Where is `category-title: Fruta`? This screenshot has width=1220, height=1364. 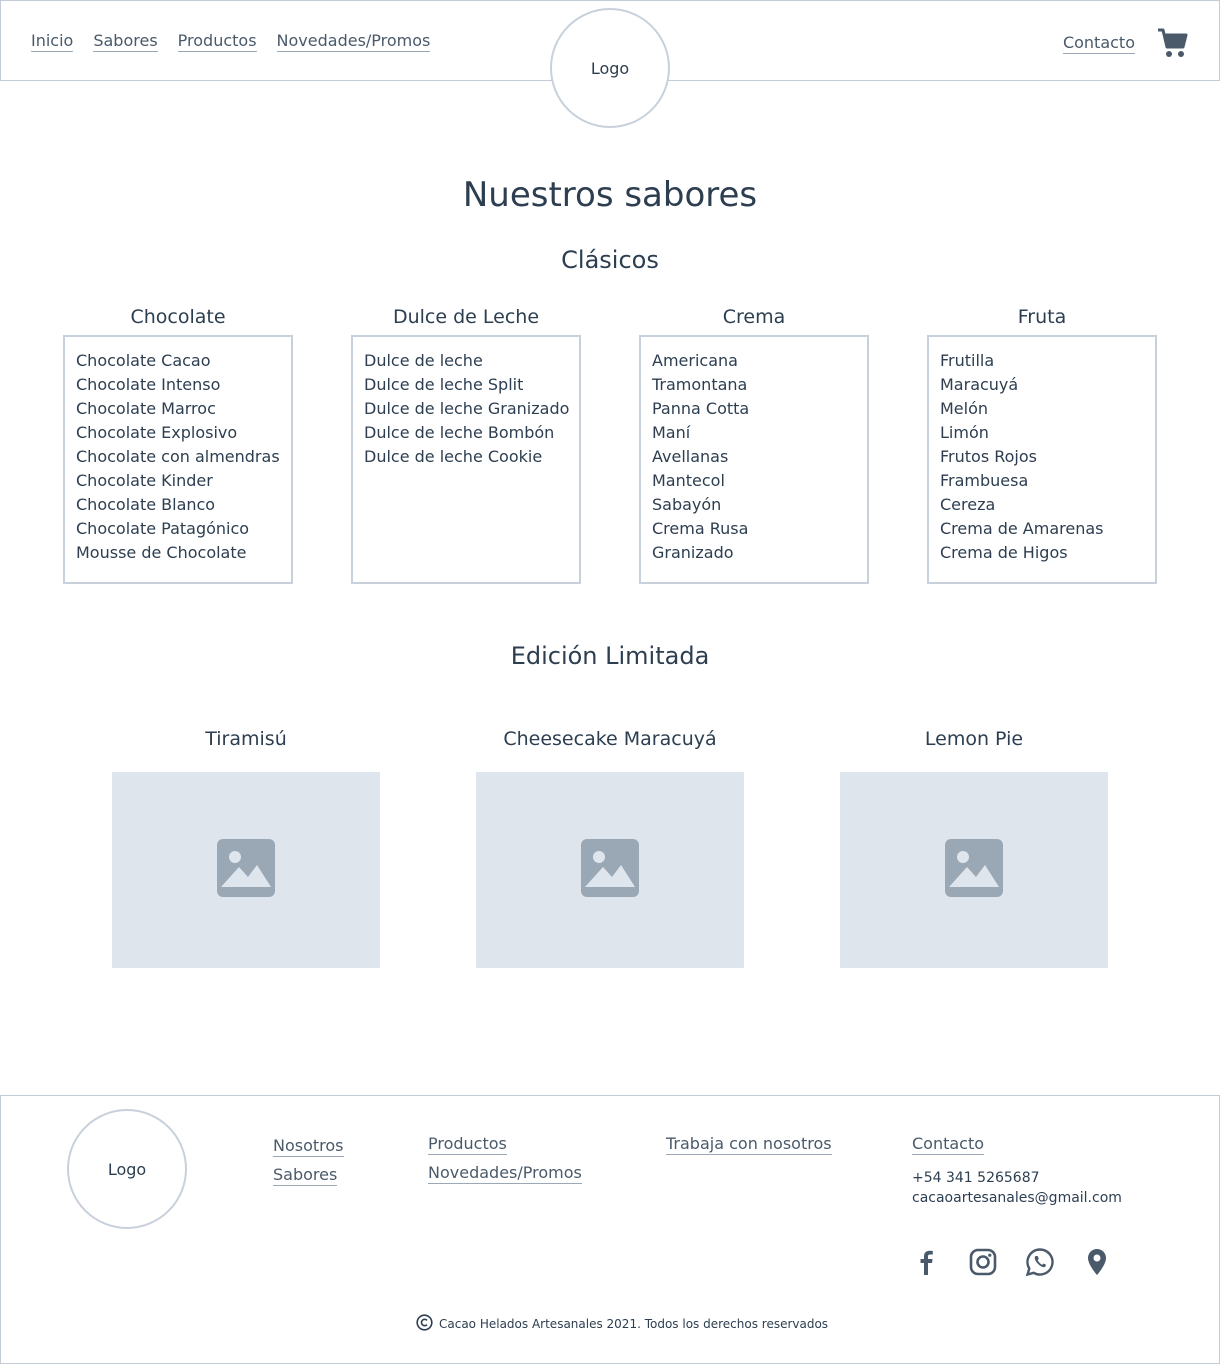 category-title: Fruta is located at coordinates (1042, 317).